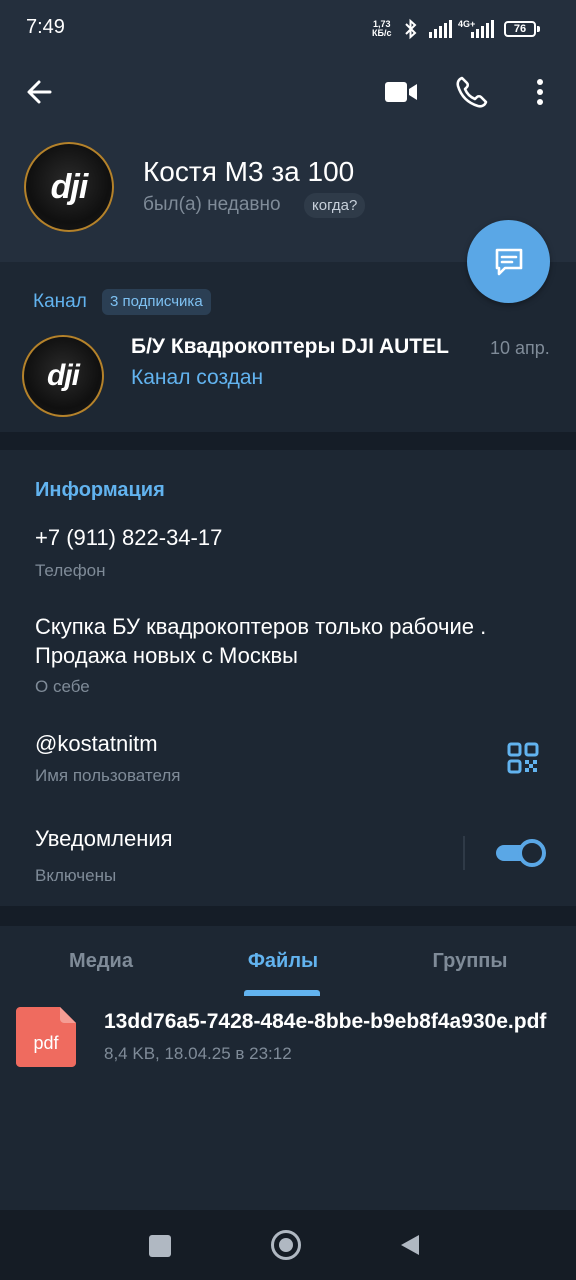  Describe the element at coordinates (212, 204) in the screenshot. I see `last-seen-status: был(а) недавно` at that location.